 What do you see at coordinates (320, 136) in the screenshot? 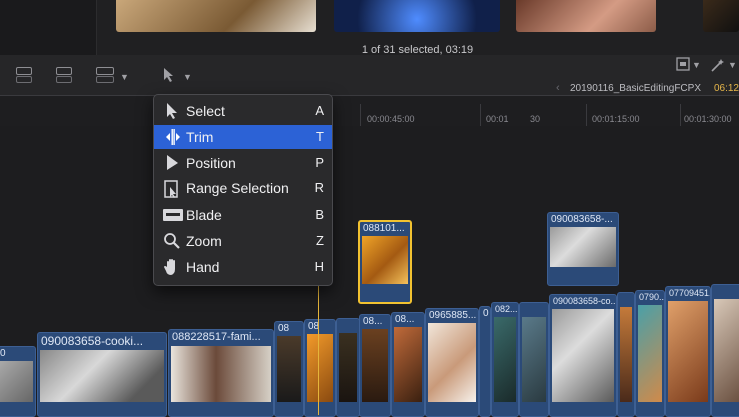
I see `menu-item-shortcut: T` at bounding box center [320, 136].